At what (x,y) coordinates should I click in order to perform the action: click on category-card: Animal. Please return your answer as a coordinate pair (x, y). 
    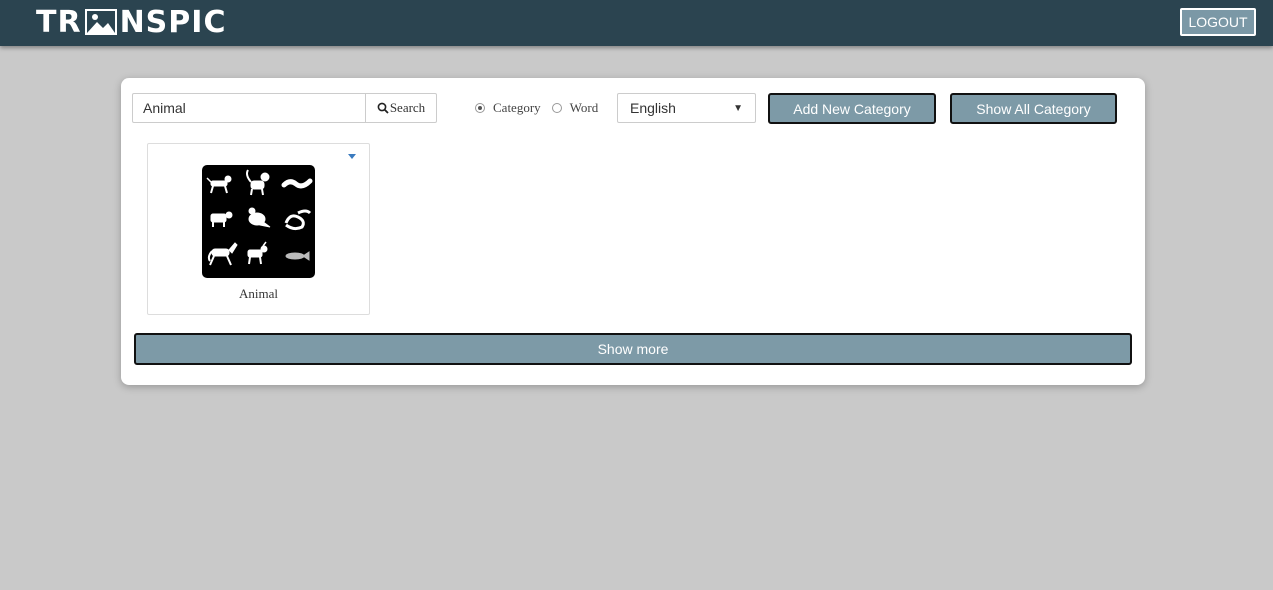
    Looking at the image, I should click on (258, 229).